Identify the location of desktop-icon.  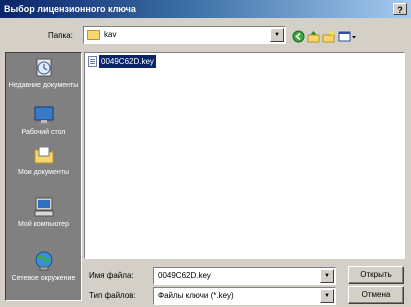
(44, 115).